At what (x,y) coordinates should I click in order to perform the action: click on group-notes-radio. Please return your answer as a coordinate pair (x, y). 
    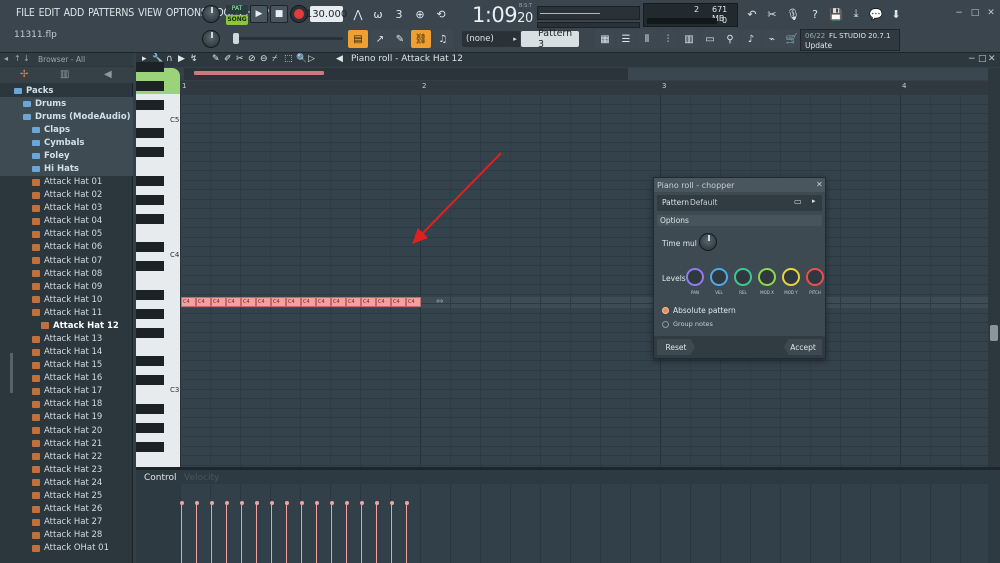
    Looking at the image, I should click on (665, 324).